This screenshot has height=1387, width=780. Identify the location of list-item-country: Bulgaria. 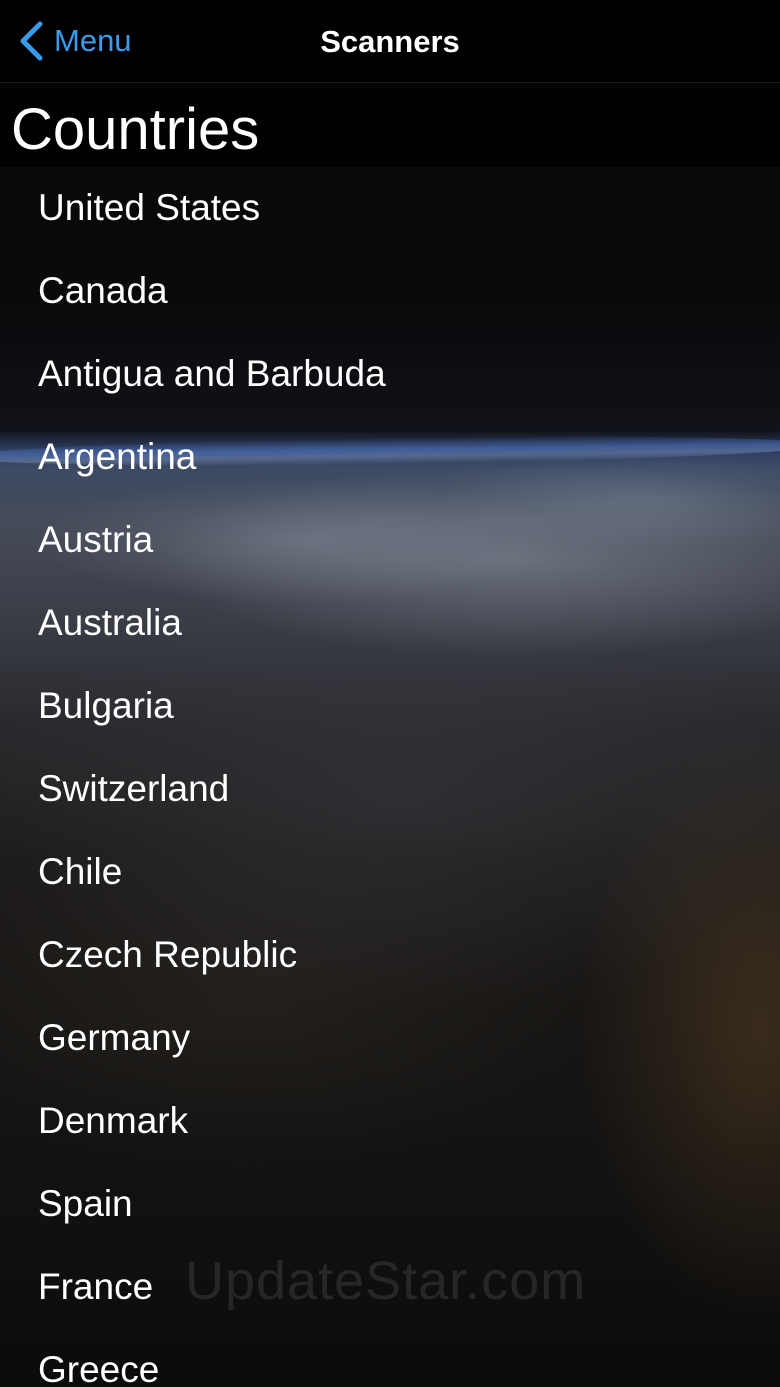
(390, 705).